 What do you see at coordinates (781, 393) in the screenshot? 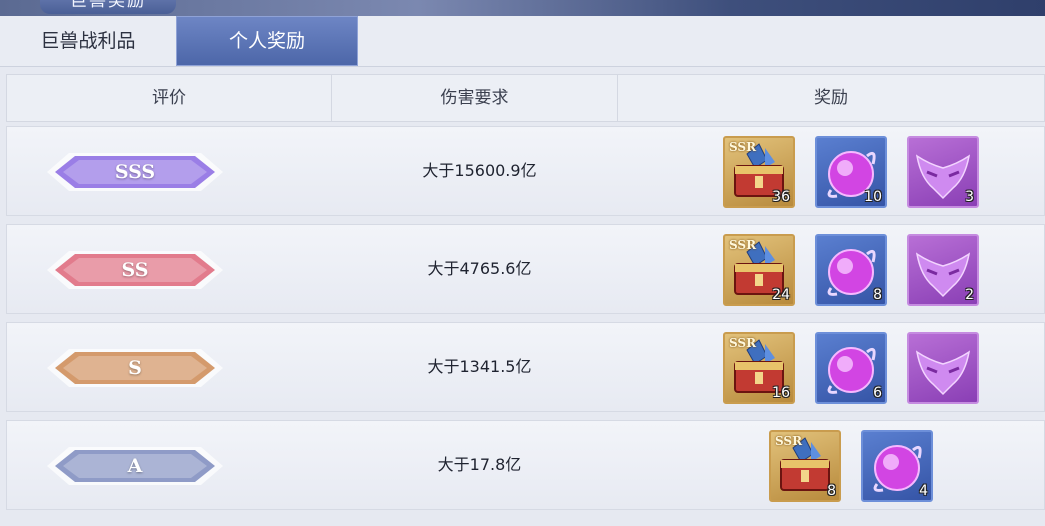
I see `reward-count: 16` at bounding box center [781, 393].